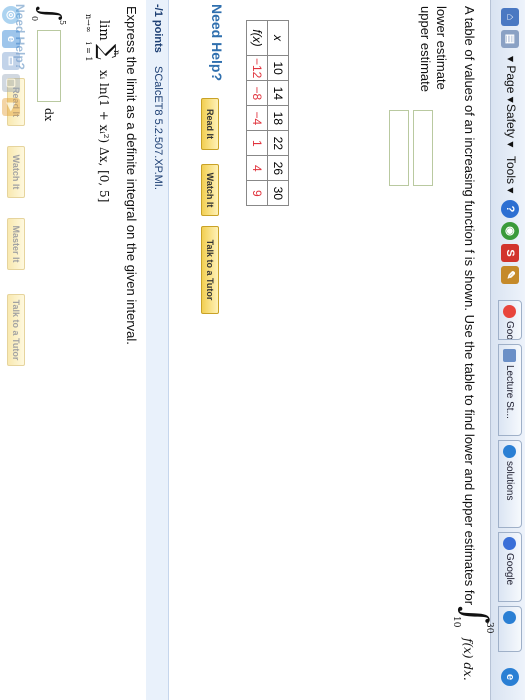  Describe the element at coordinates (16, 244) in the screenshot. I see `master-it-button: Master It` at that location.